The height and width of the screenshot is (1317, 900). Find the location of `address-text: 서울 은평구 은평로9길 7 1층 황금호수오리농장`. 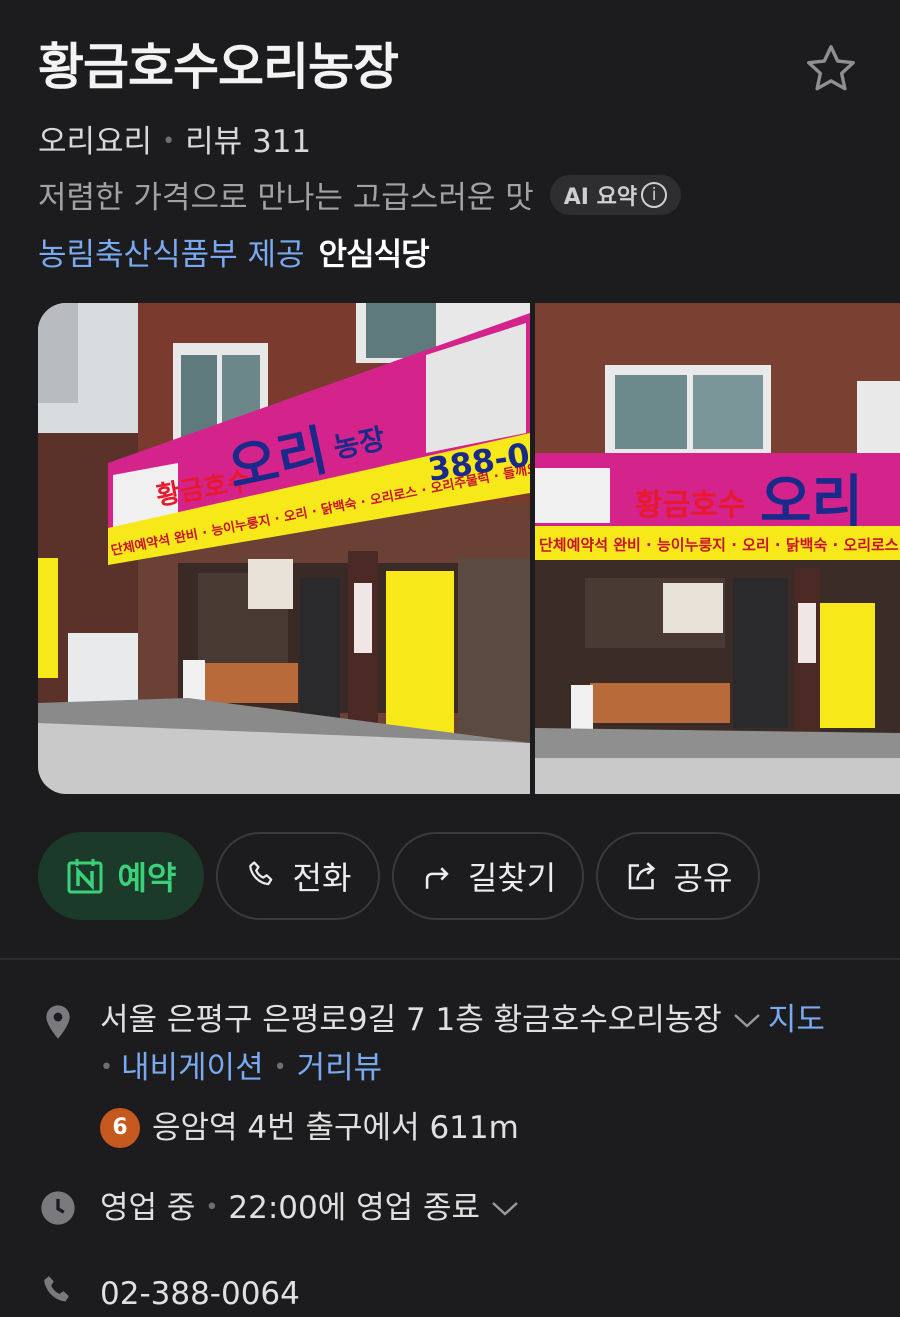

address-text: 서울 은평구 은평로9길 7 1층 황금호수오리농장 is located at coordinates (411, 1020).